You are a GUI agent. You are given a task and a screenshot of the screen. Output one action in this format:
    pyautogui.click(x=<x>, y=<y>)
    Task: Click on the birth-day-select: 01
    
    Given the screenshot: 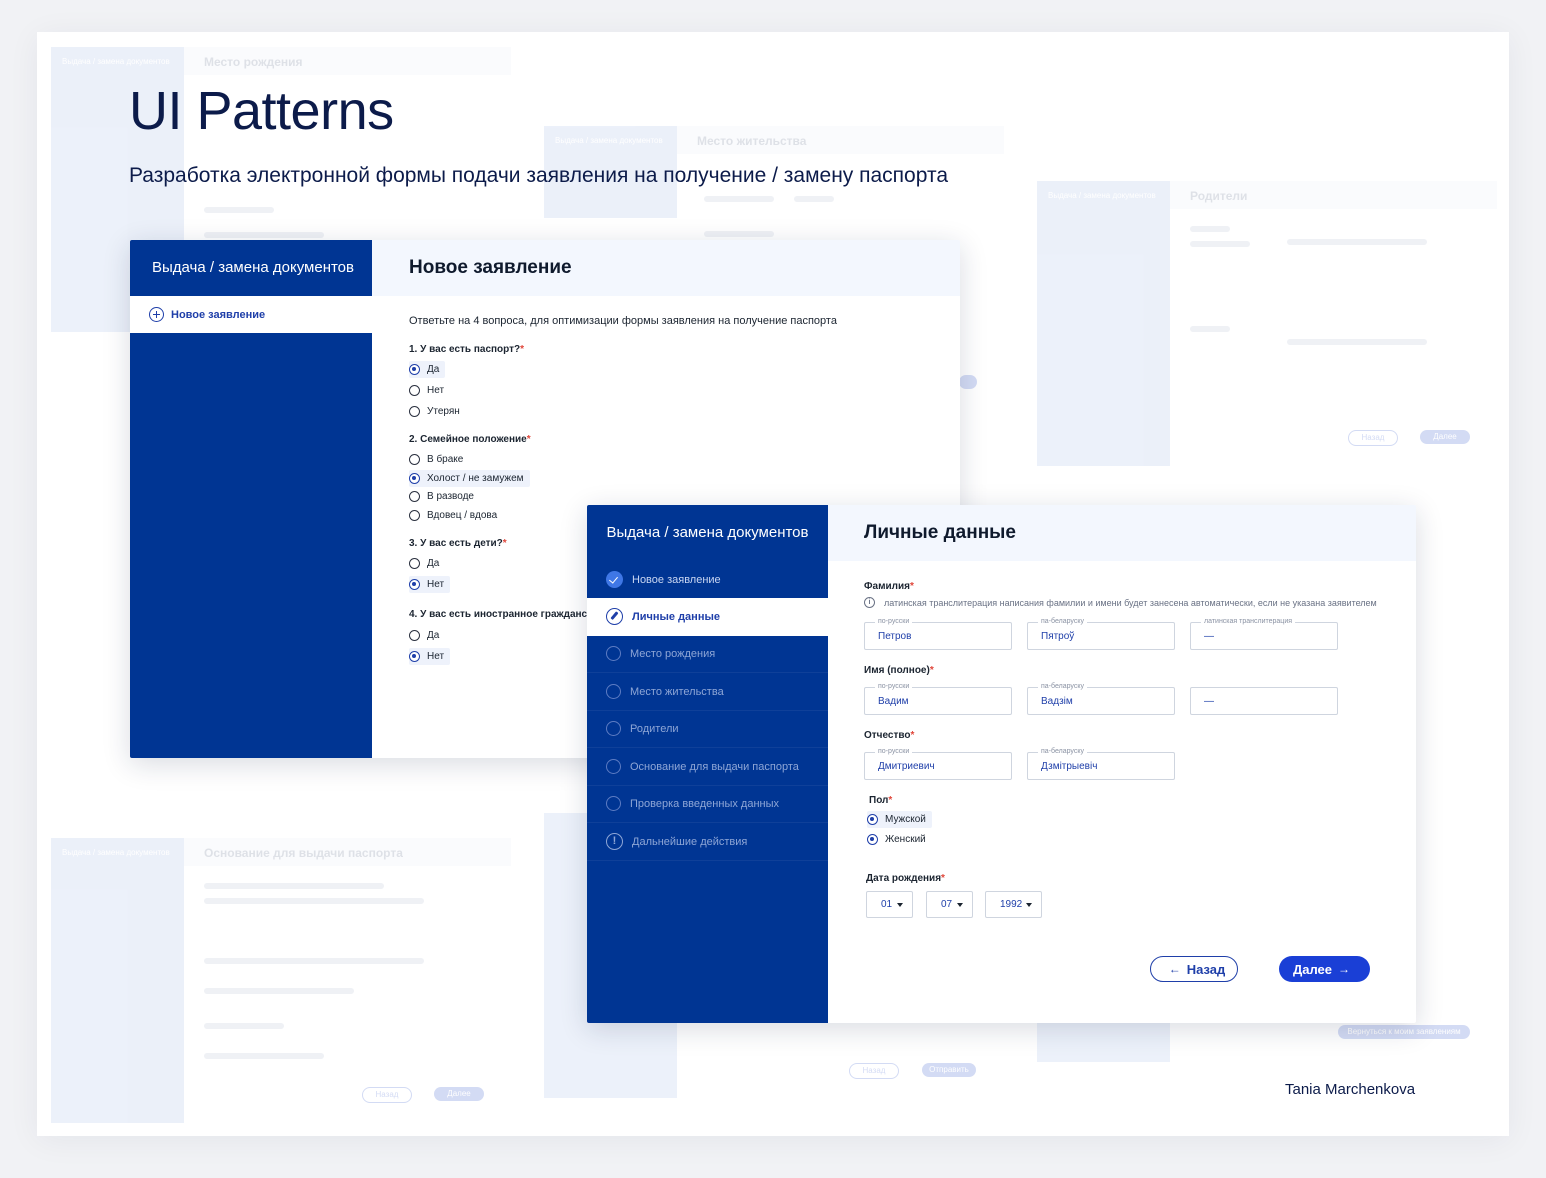 What is the action you would take?
    pyautogui.click(x=889, y=904)
    